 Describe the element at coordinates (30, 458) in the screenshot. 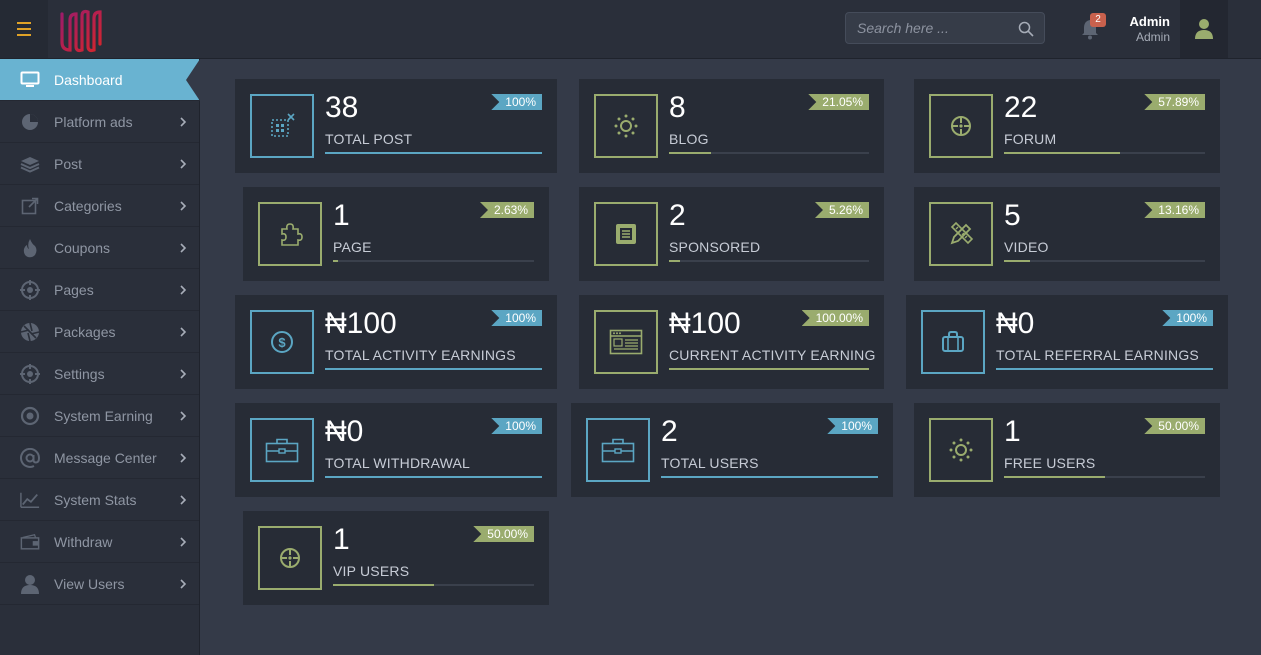

I see `at-icon` at that location.